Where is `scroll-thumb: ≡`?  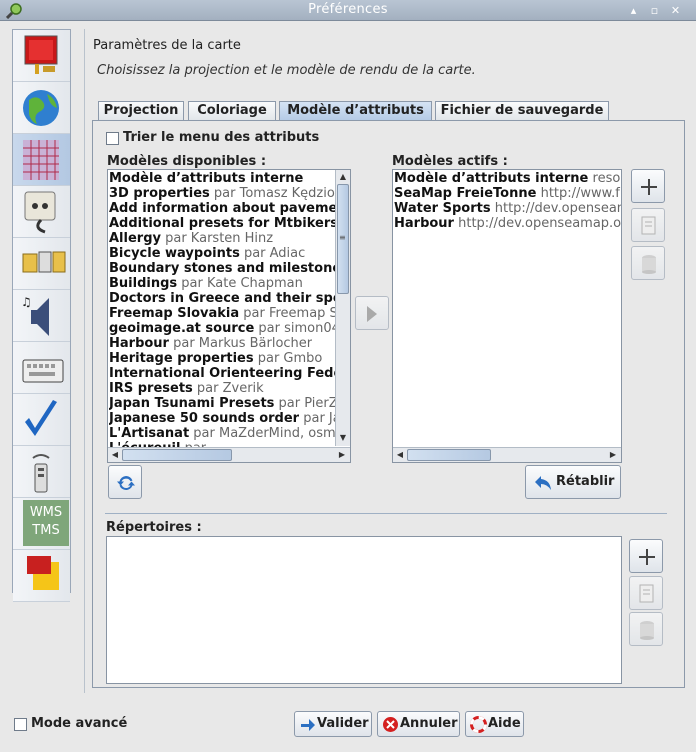
scroll-thumb: ≡ is located at coordinates (343, 239).